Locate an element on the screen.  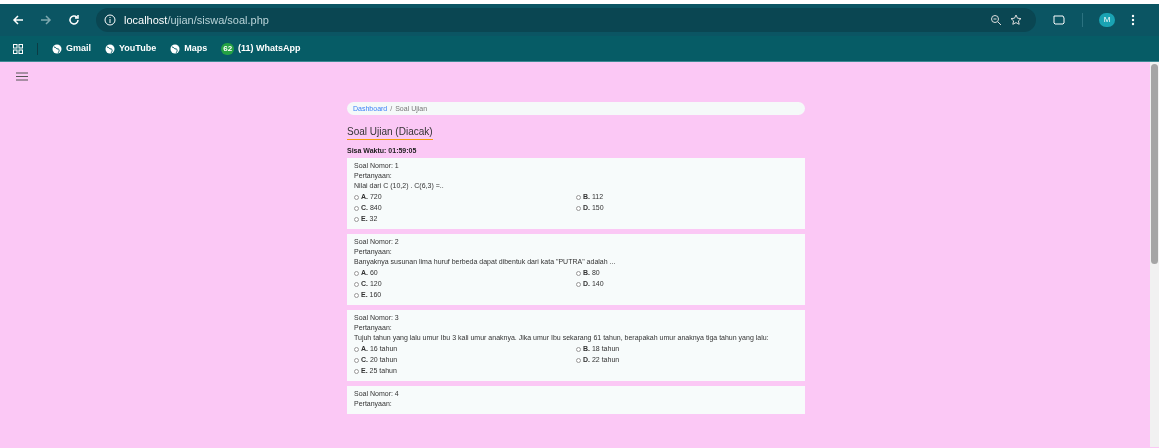
zoom-icon is located at coordinates (996, 20).